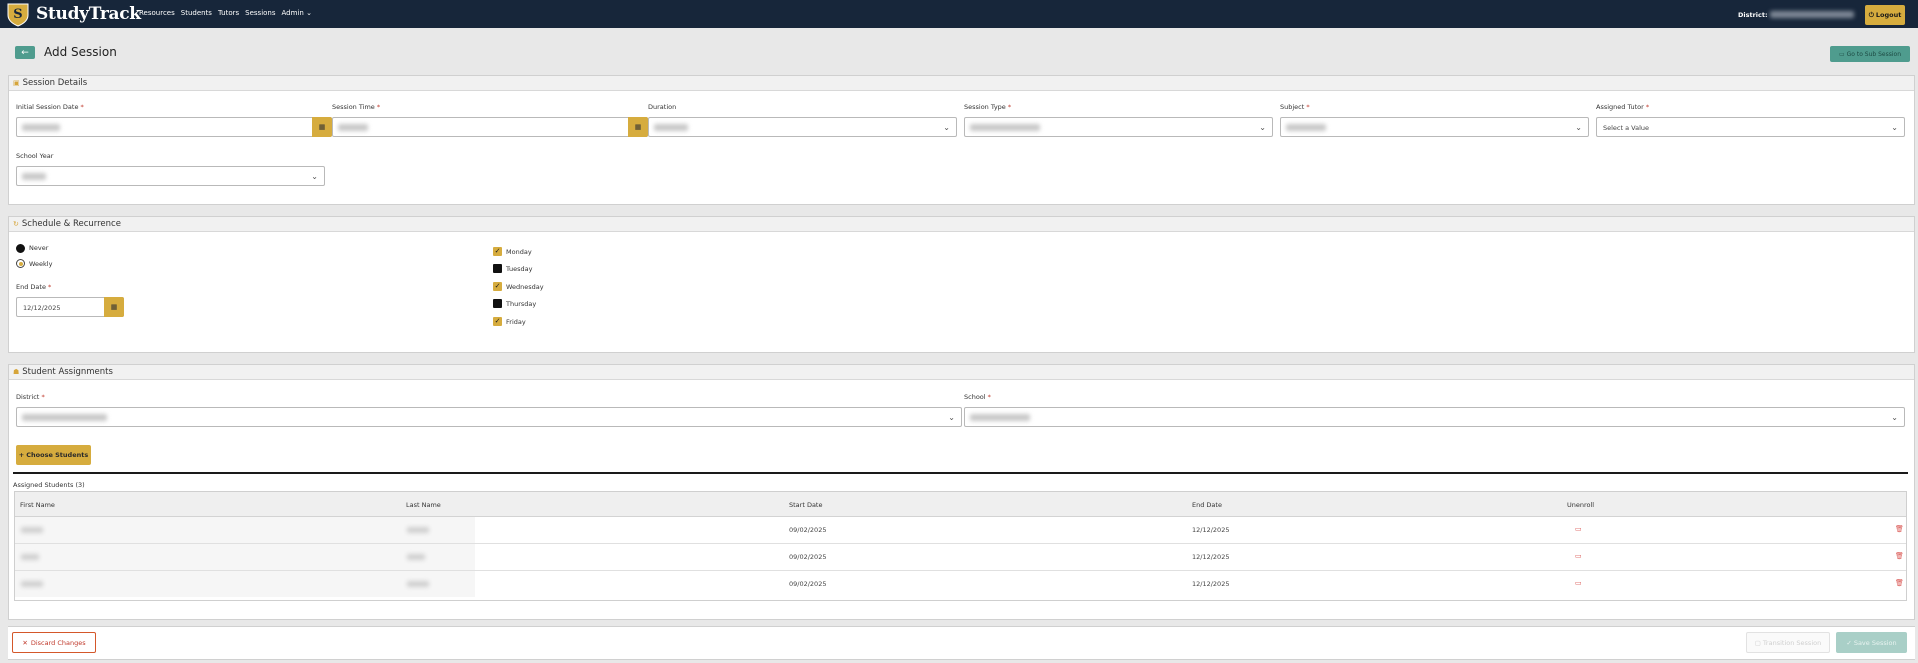 The width and height of the screenshot is (1918, 663). I want to click on nav-tutors: Tutors, so click(228, 13).